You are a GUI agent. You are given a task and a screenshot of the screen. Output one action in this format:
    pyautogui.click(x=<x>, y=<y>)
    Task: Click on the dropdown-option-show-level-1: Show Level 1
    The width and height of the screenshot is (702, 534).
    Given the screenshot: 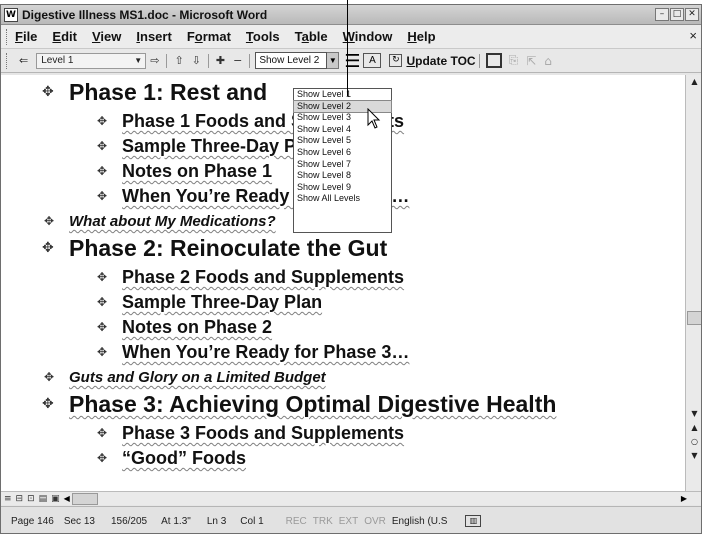 What is the action you would take?
    pyautogui.click(x=342, y=95)
    